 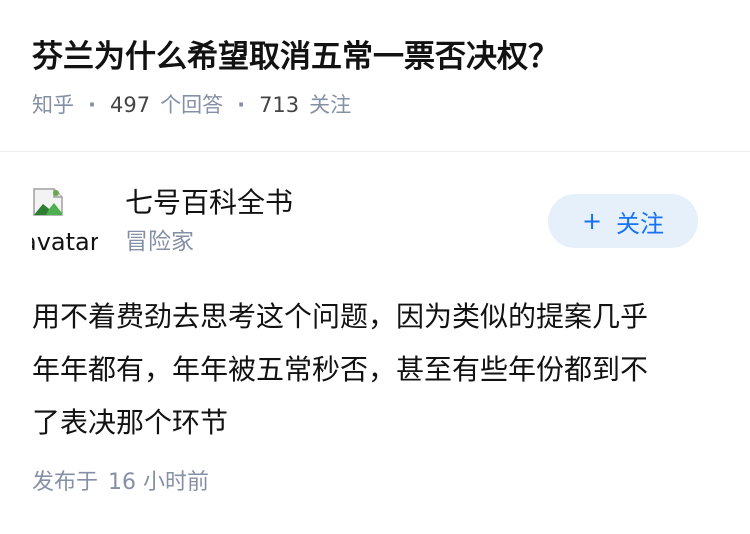 I want to click on question-header: 芬兰为什么希望取消五常一票否决权？ 知乎 · 497 个回答 · 713 关注, so click(x=377, y=77).